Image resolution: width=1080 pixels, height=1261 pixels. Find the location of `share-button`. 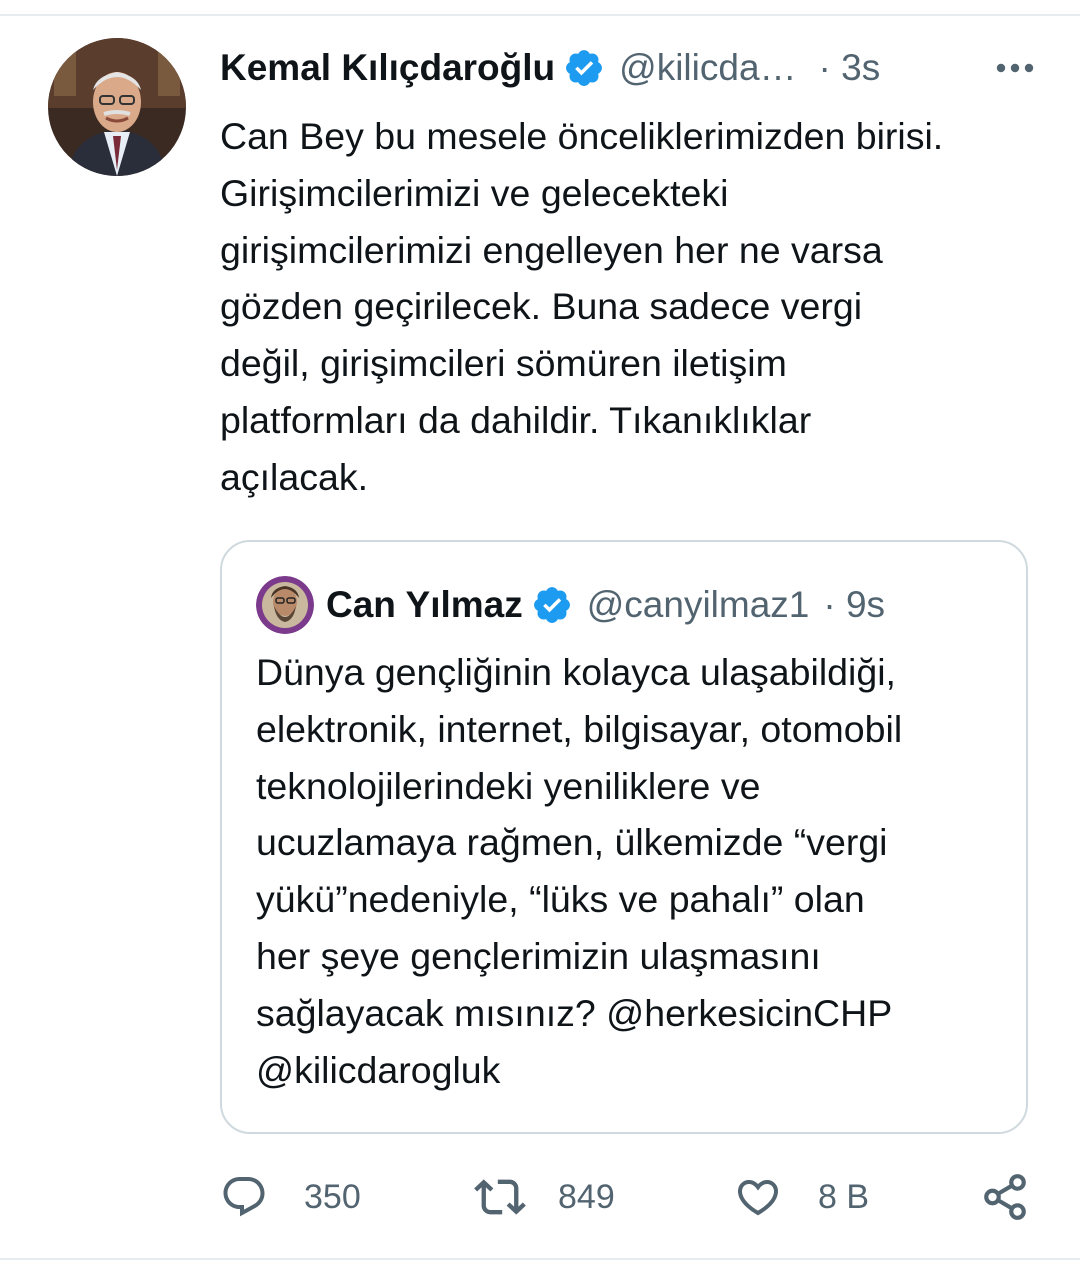

share-button is located at coordinates (1005, 1197).